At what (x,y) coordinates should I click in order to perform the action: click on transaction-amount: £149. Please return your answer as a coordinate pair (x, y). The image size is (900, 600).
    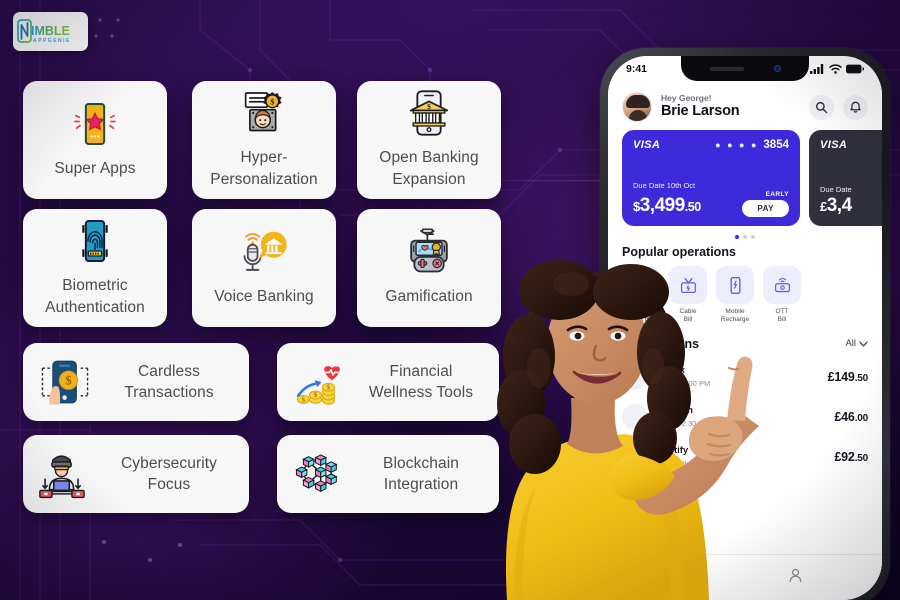
    Looking at the image, I should click on (841, 376).